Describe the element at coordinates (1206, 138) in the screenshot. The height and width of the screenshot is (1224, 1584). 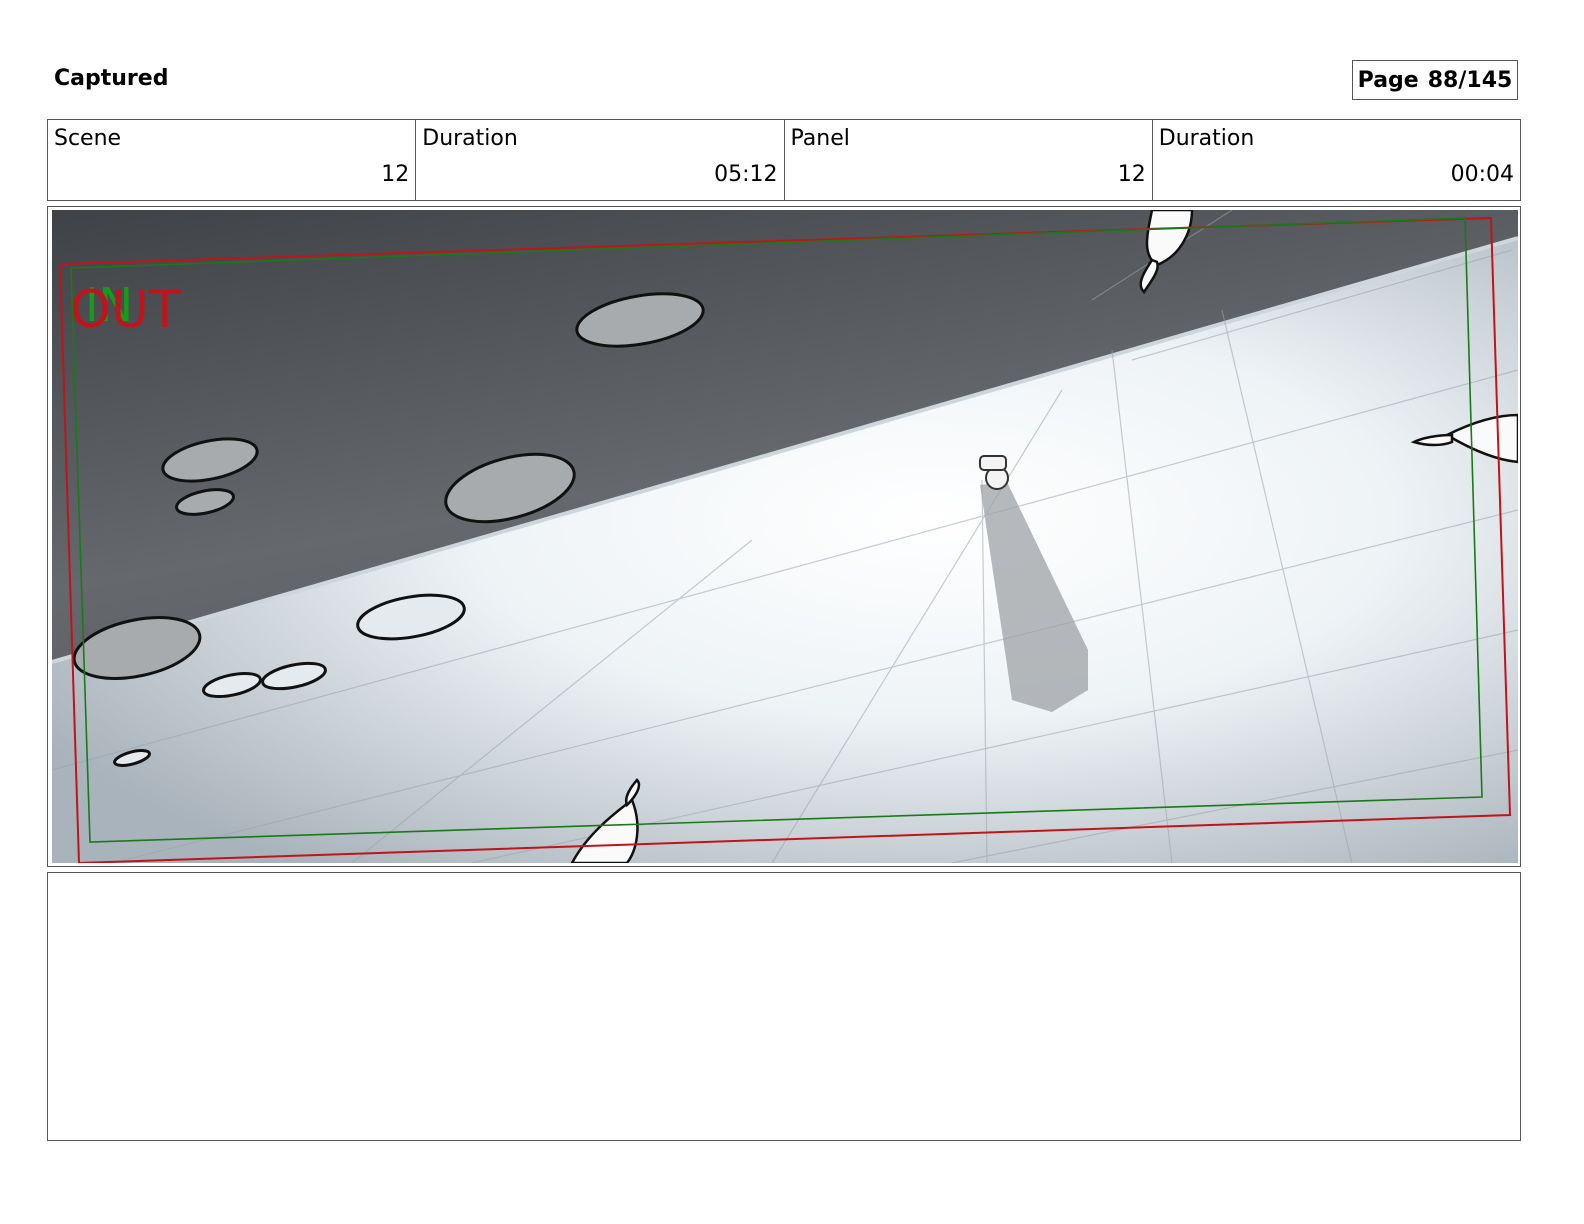
I see `panel-duration-label: Duration` at that location.